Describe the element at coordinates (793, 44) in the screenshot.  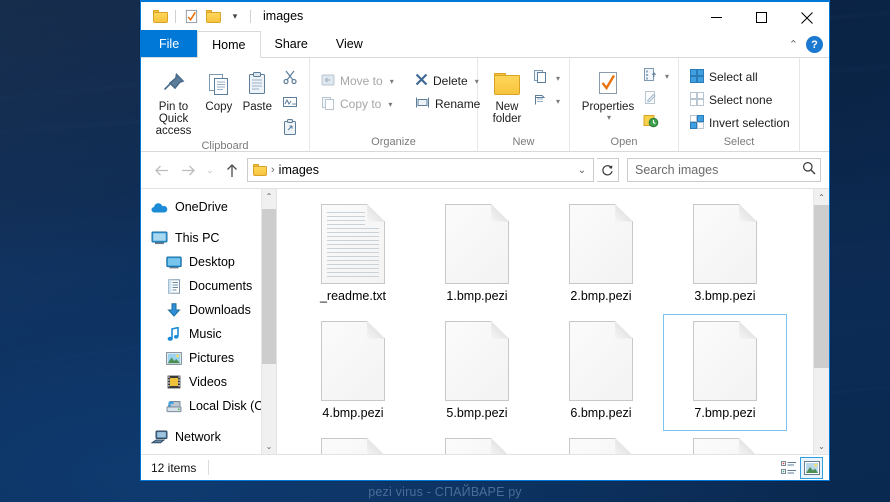
I see `collapse-ribbon-icon: ⌃` at that location.